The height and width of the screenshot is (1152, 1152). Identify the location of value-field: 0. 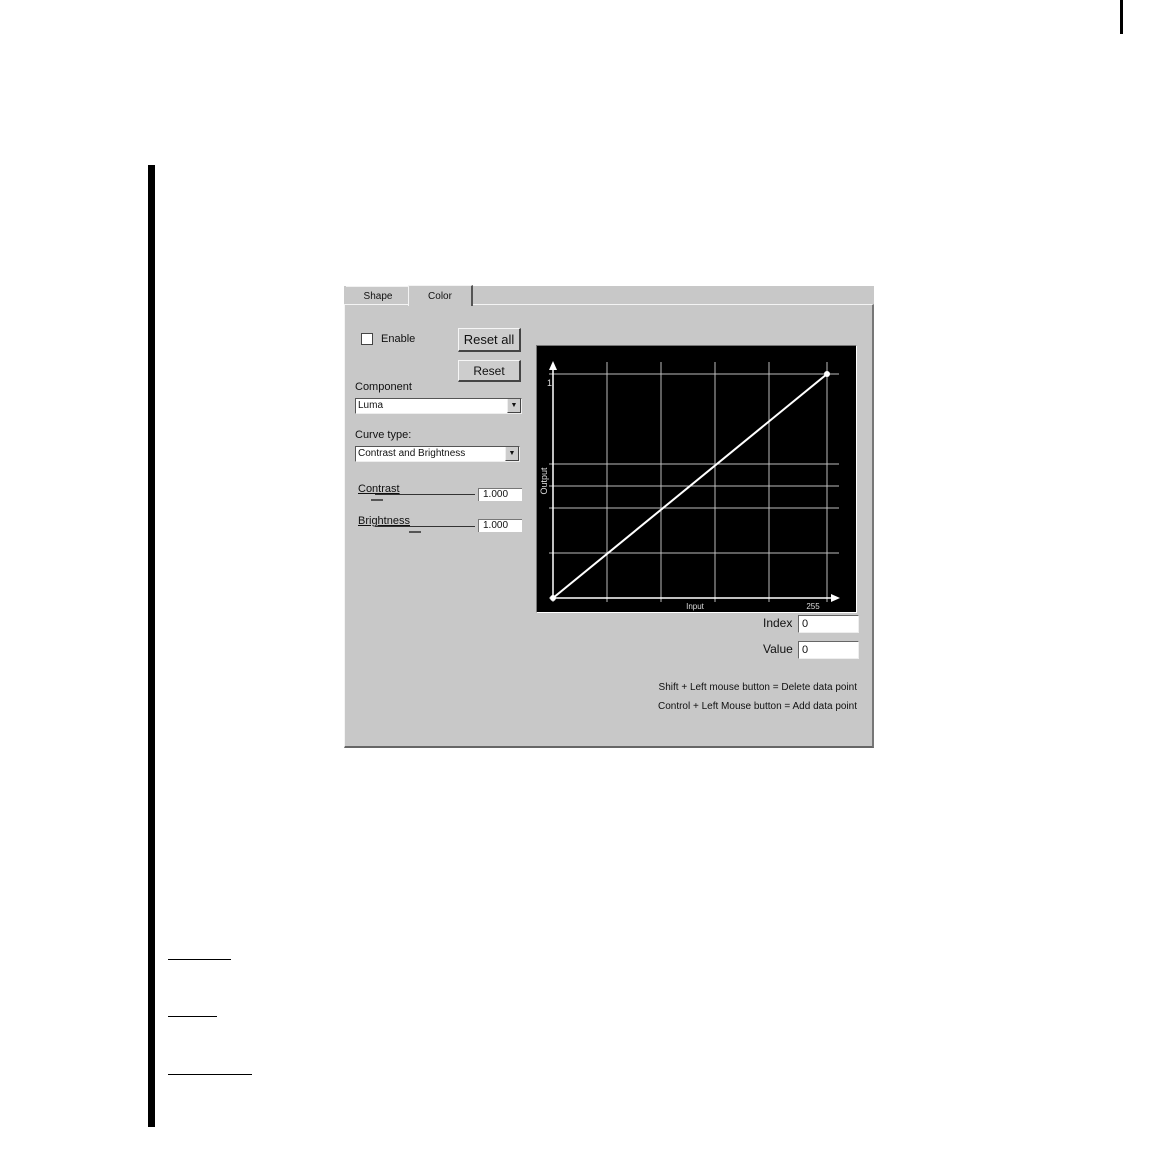
(828, 650).